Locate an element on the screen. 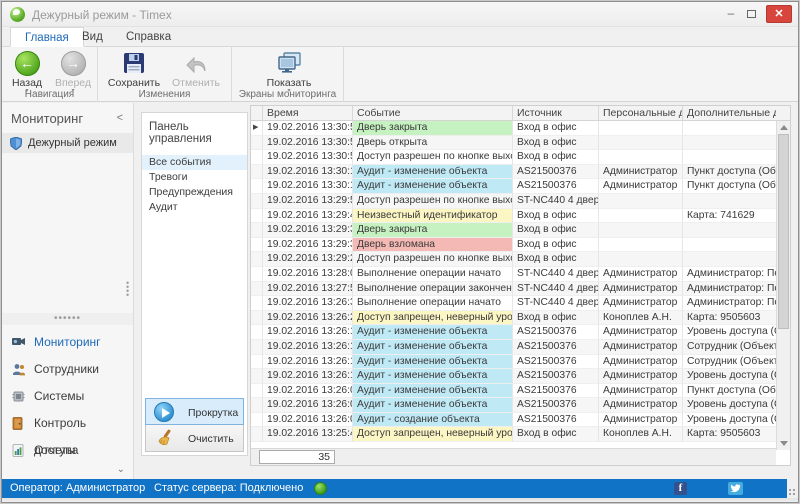 Image resolution: width=800 pixels, height=504 pixels. titlebar: Дежурный режим - Timex – ✕ is located at coordinates (400, 14).